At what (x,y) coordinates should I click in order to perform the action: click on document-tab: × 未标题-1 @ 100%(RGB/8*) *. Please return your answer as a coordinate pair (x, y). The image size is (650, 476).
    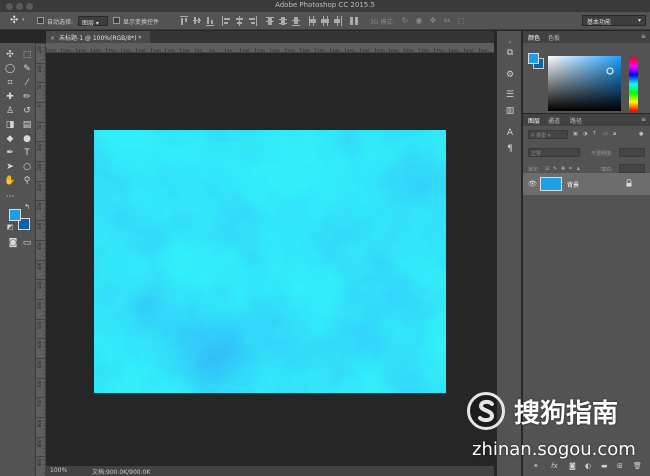
    Looking at the image, I should click on (98, 37).